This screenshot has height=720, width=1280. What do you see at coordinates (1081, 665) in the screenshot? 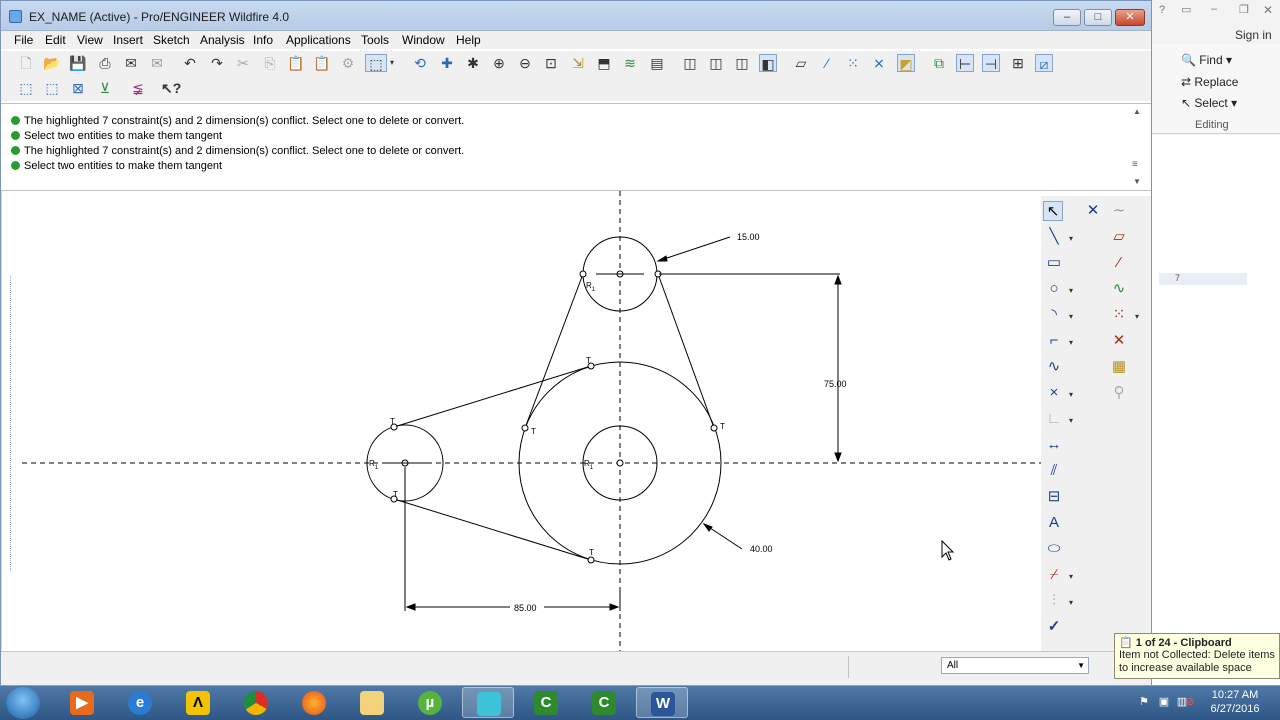
I see `chevron-down-icon: ▼` at bounding box center [1081, 665].